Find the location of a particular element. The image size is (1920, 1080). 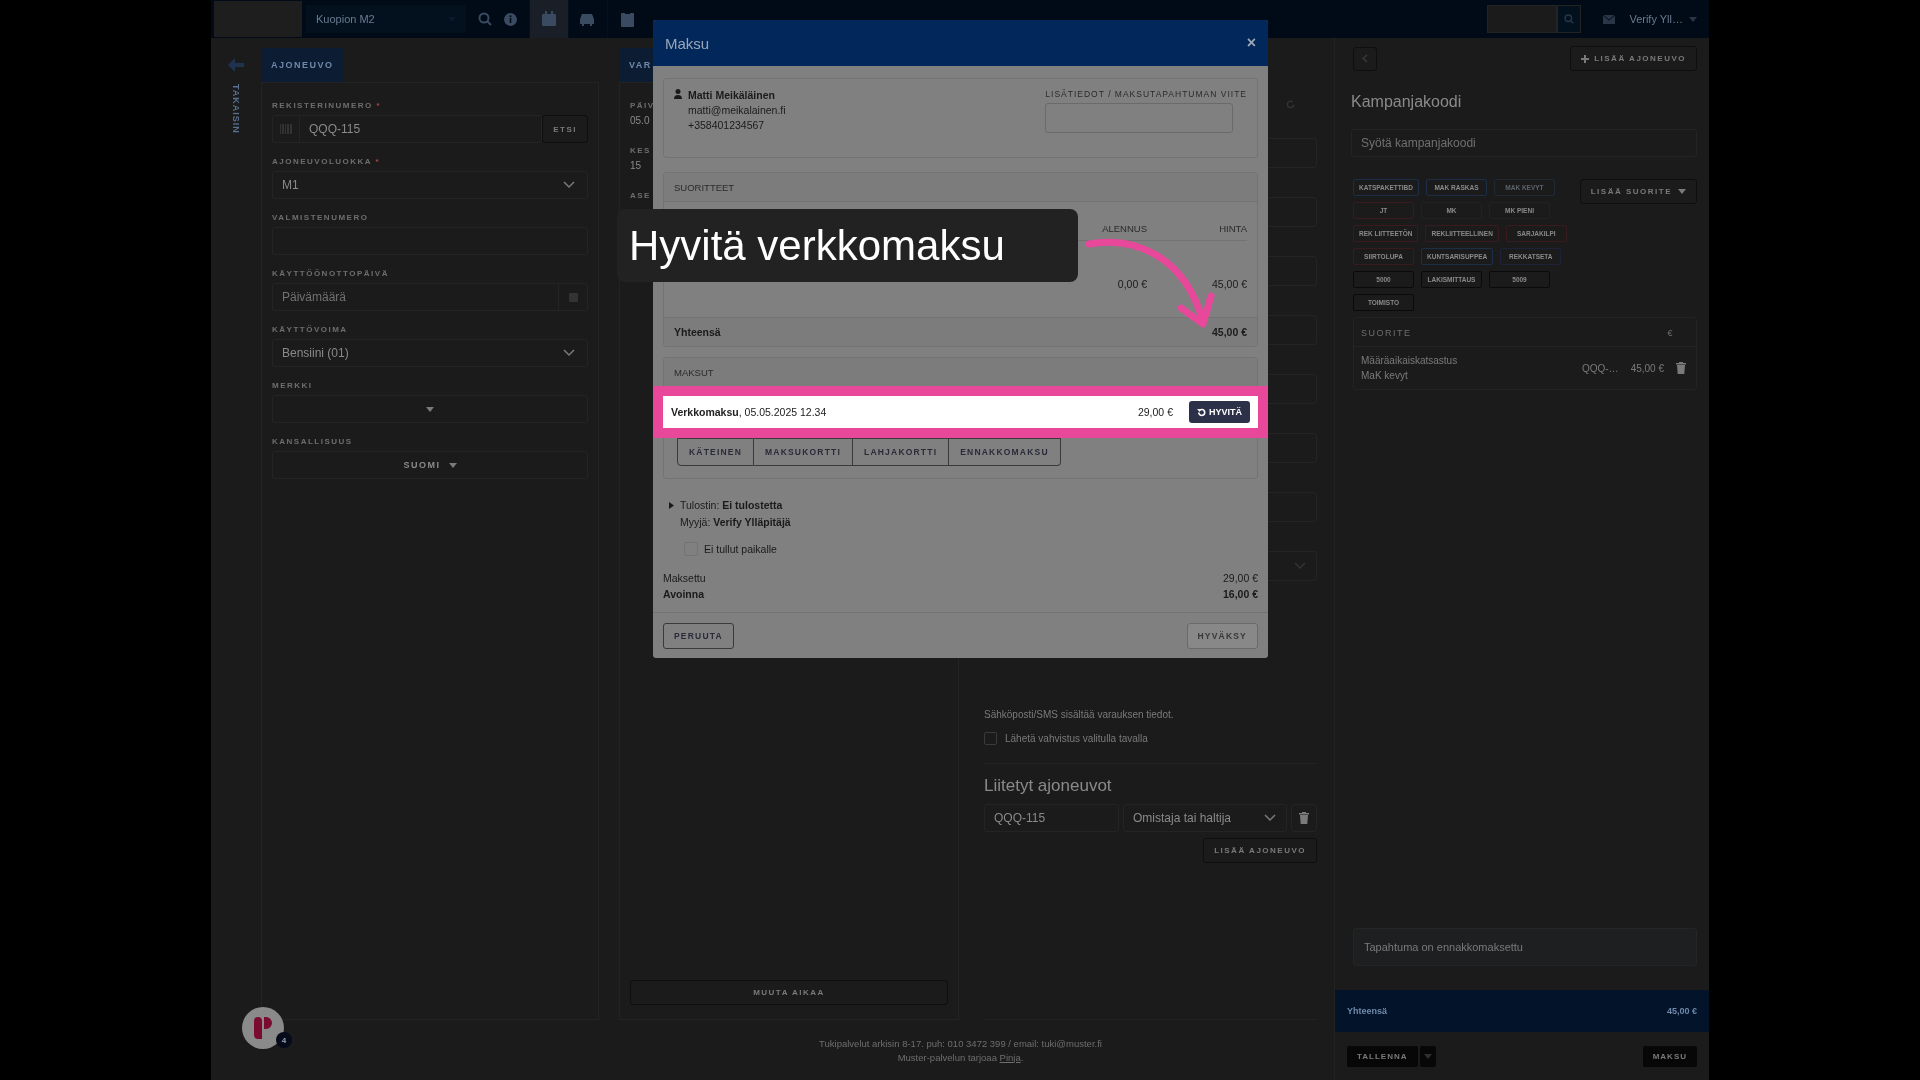

add-service-button: LISÄÄ SUORITE is located at coordinates (1638, 191).